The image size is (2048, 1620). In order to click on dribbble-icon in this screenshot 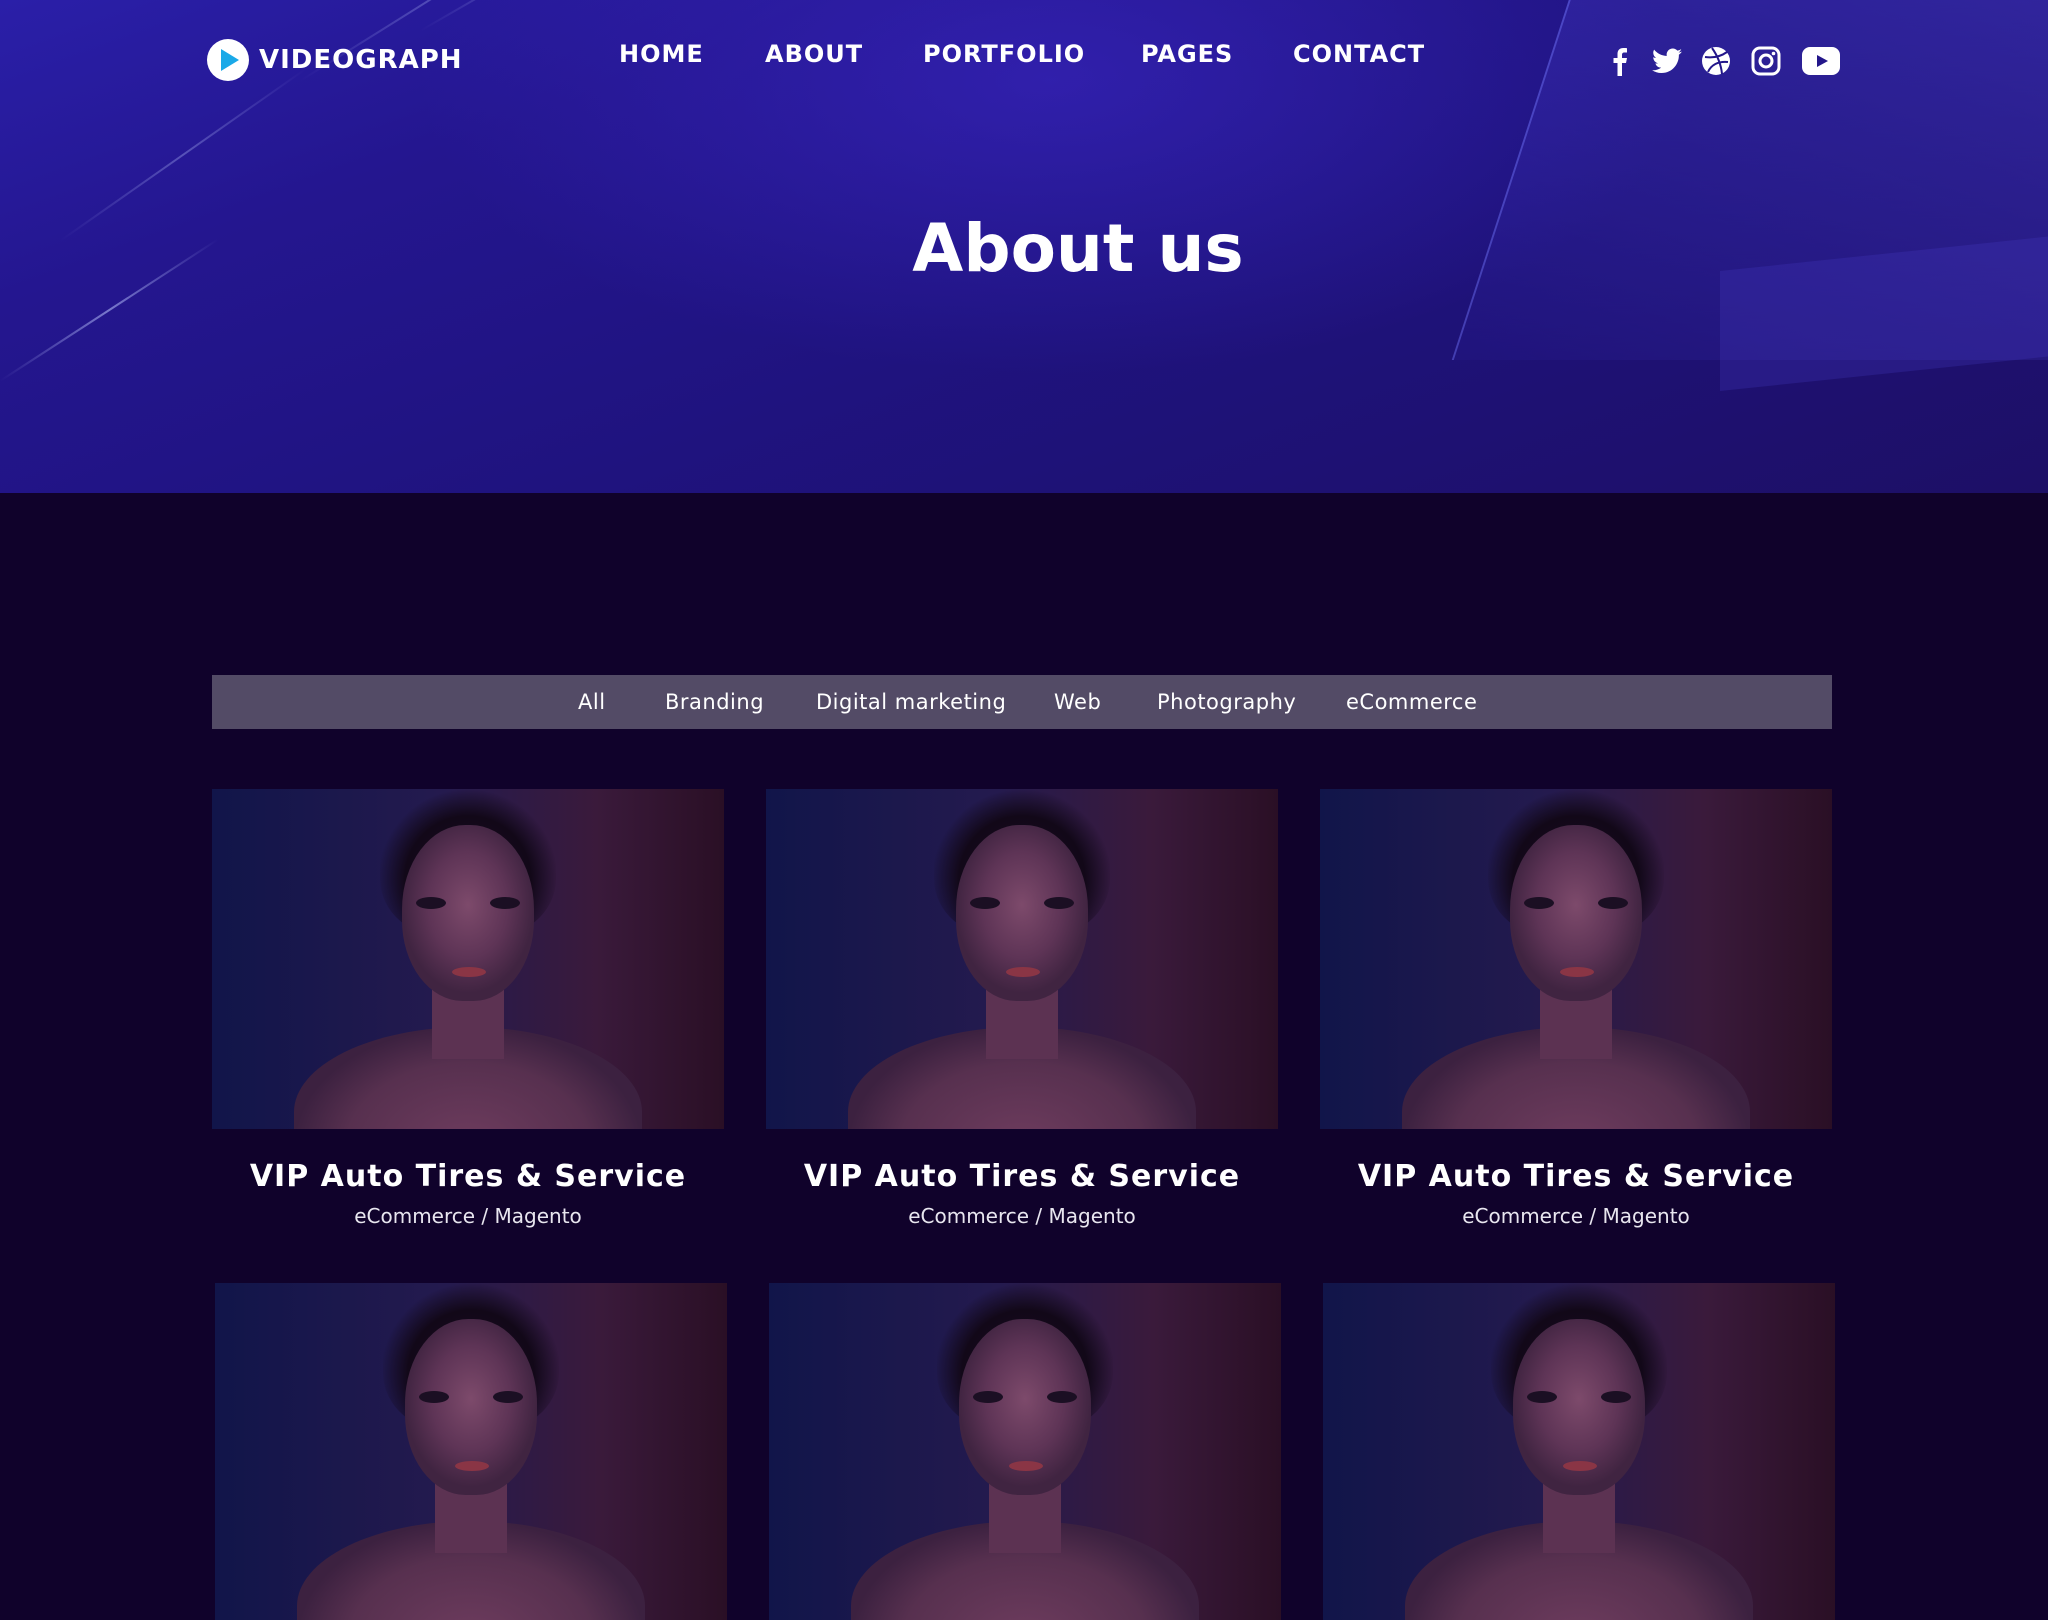, I will do `click(1716, 61)`.